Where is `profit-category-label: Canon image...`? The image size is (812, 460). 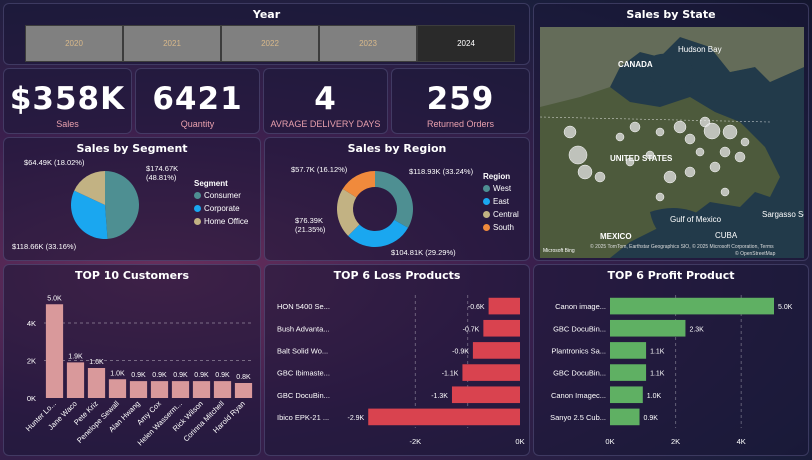
profit-category-label: Canon image... is located at coordinates (580, 306).